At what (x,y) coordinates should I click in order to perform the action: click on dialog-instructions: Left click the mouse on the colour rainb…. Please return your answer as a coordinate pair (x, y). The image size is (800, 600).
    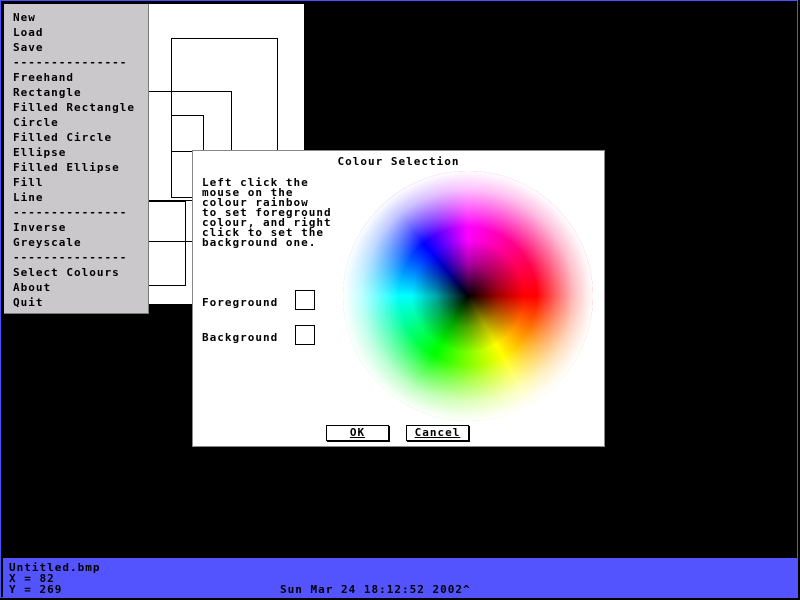
    Looking at the image, I should click on (267, 212).